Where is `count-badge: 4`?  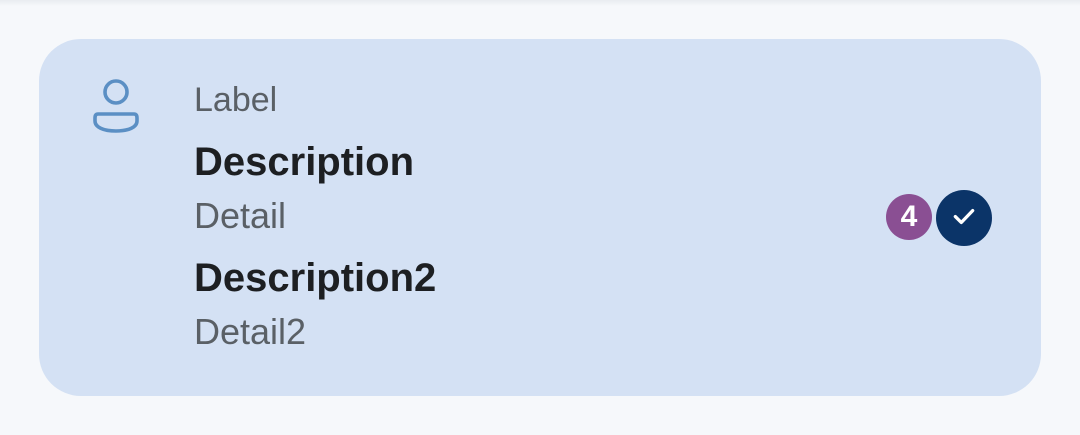
count-badge: 4 is located at coordinates (909, 217).